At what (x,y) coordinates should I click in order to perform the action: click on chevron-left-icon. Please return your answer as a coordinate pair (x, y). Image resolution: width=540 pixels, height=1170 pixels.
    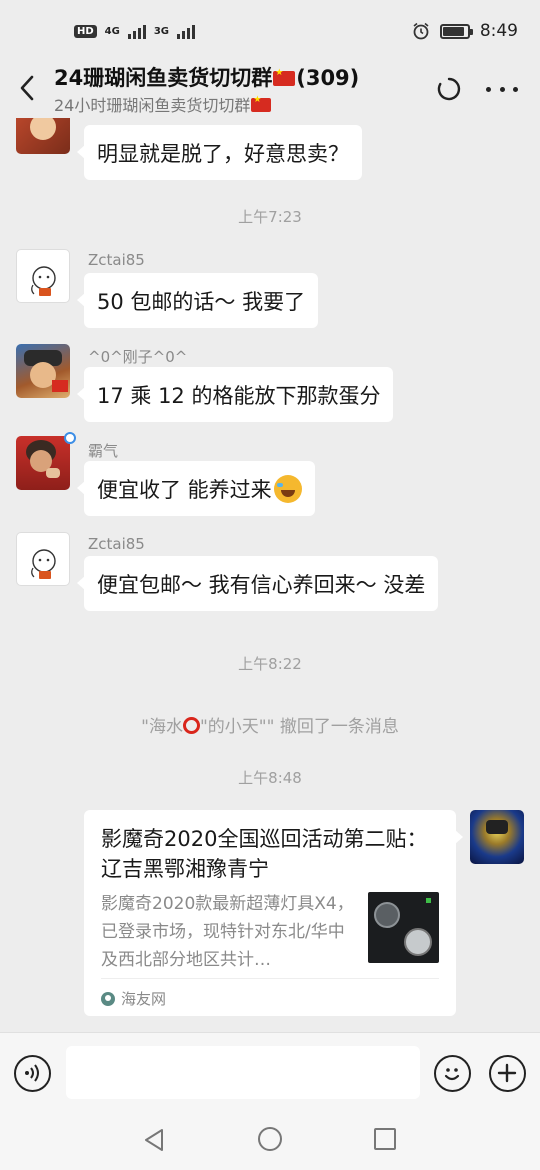
    Looking at the image, I should click on (27, 88).